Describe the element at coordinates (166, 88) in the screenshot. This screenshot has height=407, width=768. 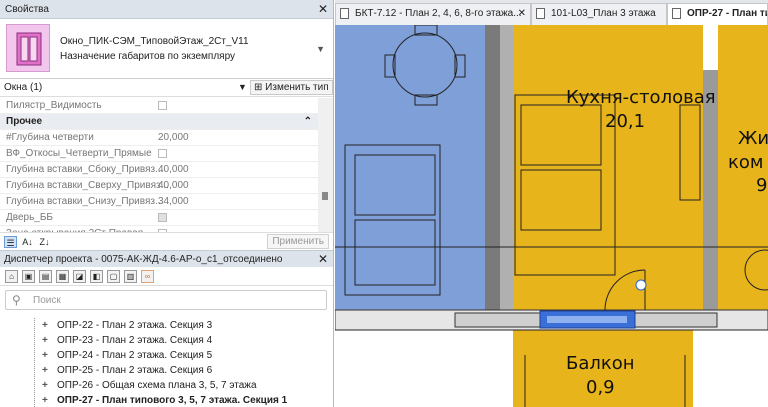
I see `instance-selector-row: Окна (1) ▼ ⊞ Изменить тип` at that location.